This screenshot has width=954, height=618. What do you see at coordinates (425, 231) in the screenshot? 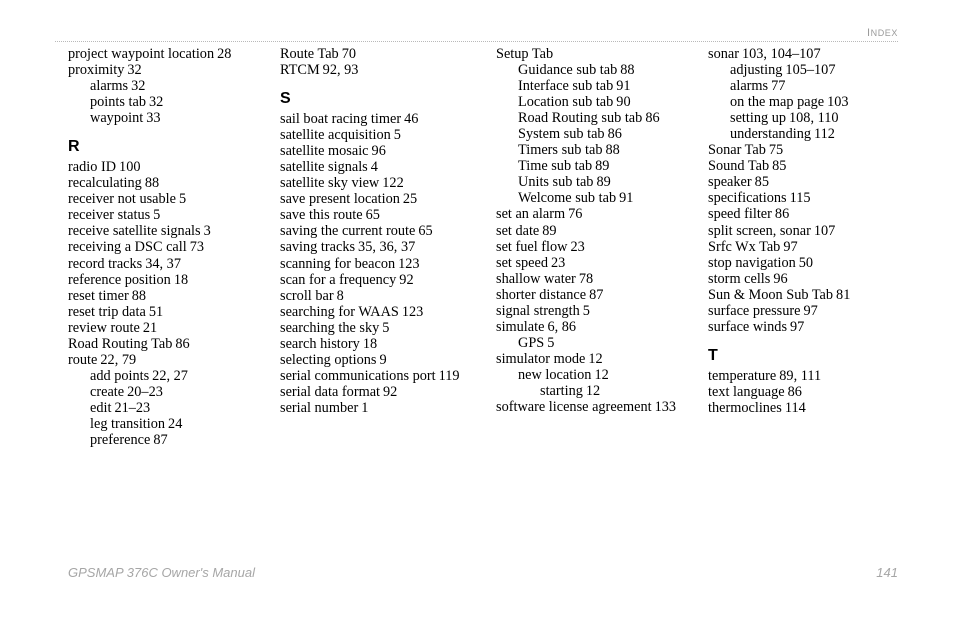
I see `index-entry-pages: 65` at bounding box center [425, 231].